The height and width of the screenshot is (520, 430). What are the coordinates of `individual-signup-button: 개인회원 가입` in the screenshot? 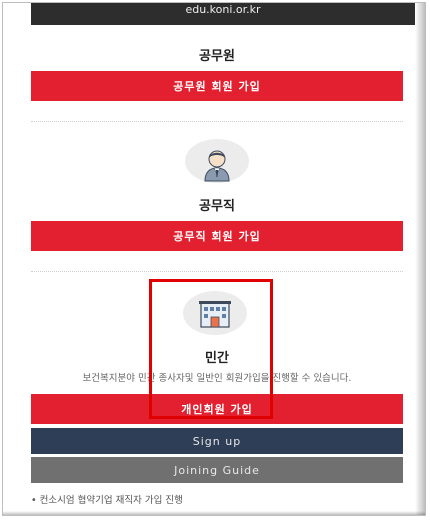 It's located at (217, 409).